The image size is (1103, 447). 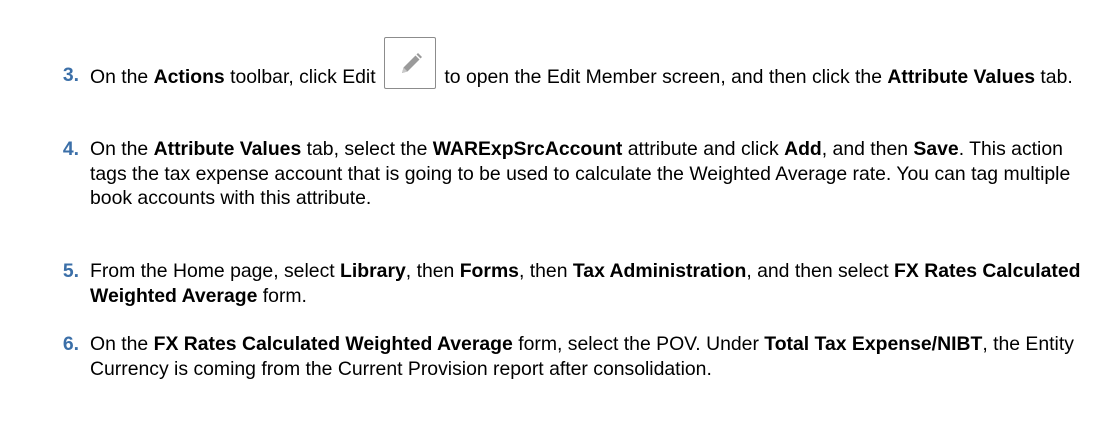 I want to click on ui-term-fx-rates-form: FX Rates Calculated Weighted Average, so click(x=333, y=344).